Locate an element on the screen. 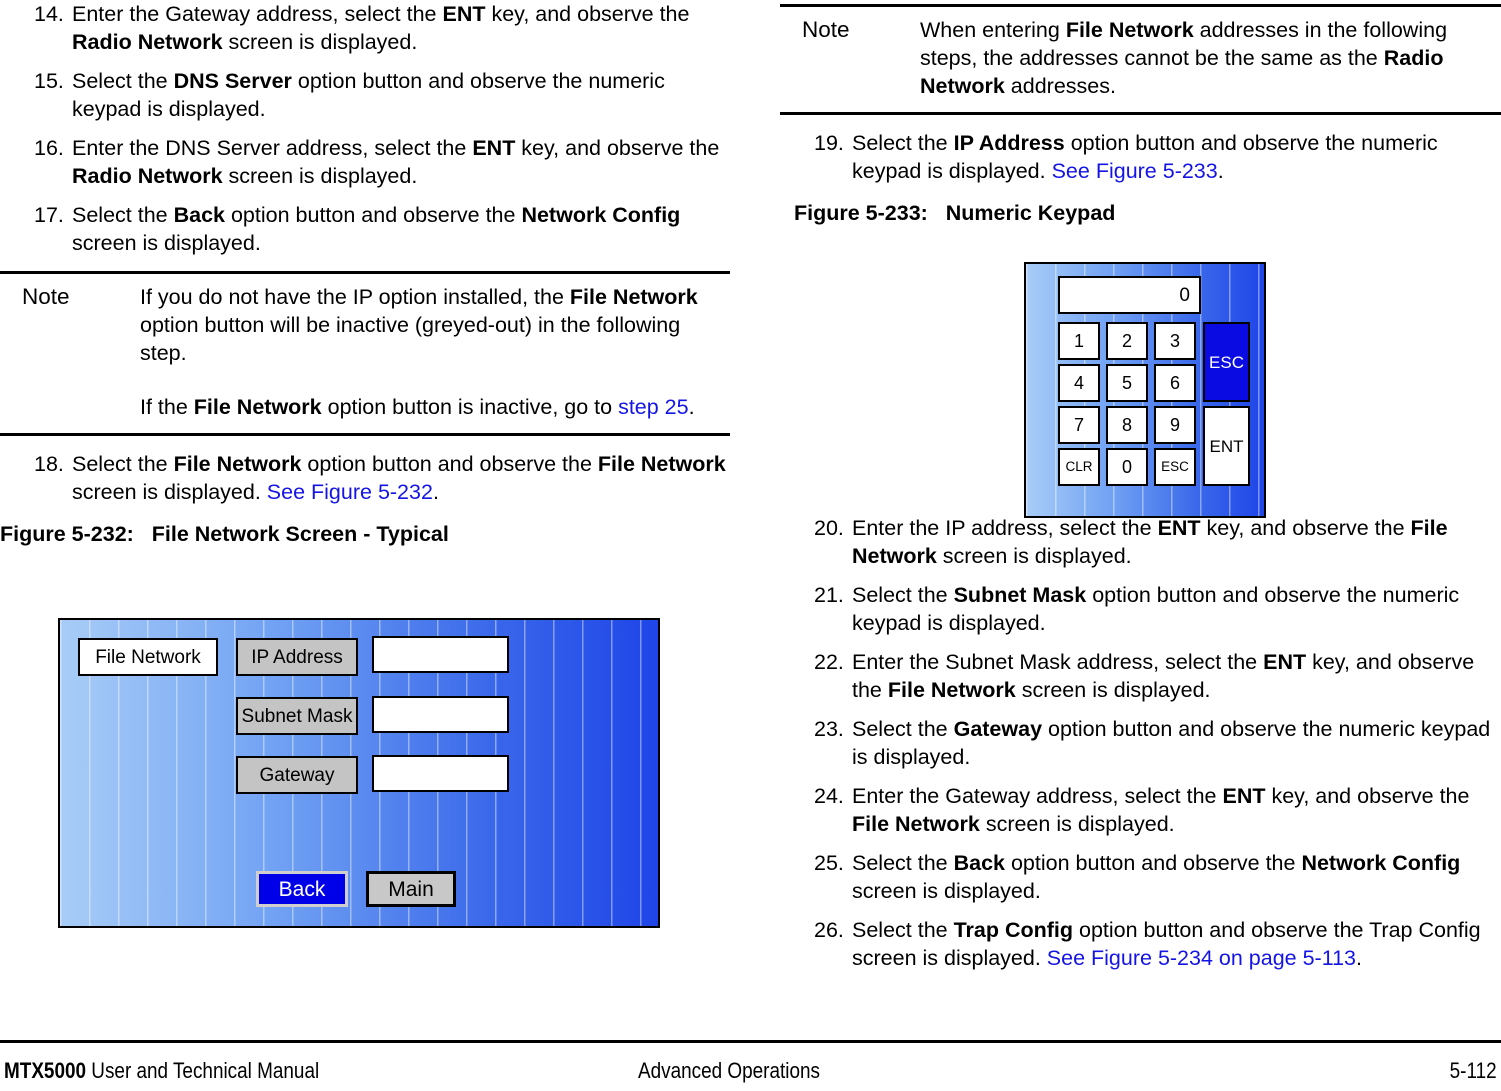  keypad-key-2: 2 is located at coordinates (1127, 341).